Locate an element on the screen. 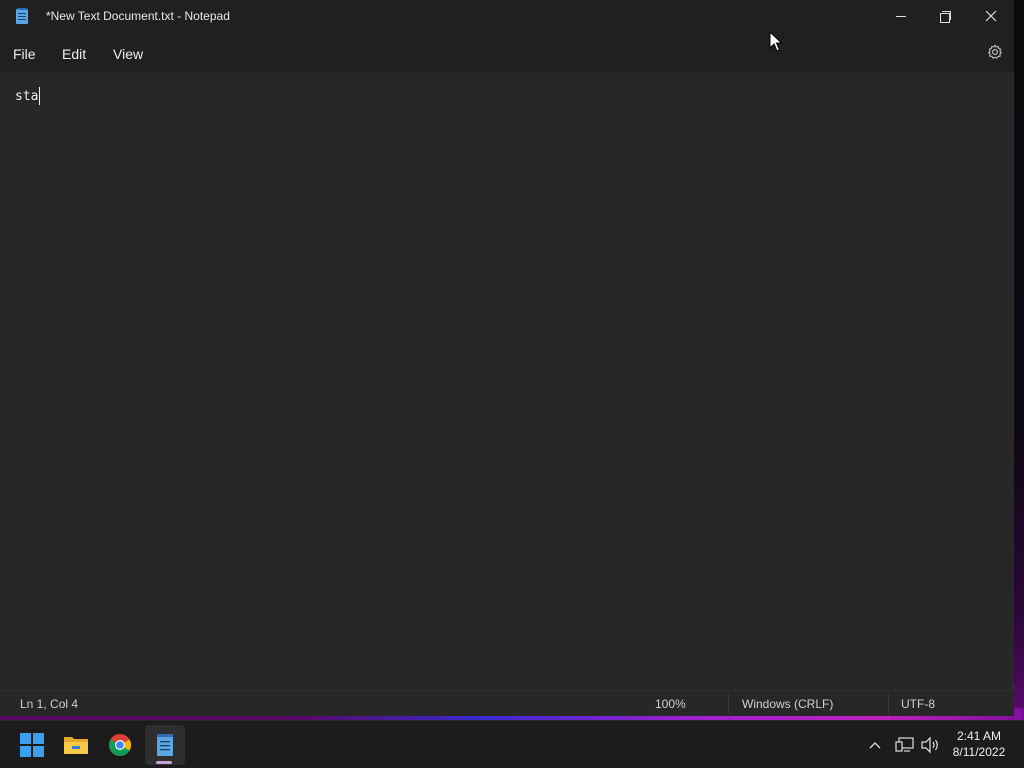  start-button is located at coordinates (32, 745).